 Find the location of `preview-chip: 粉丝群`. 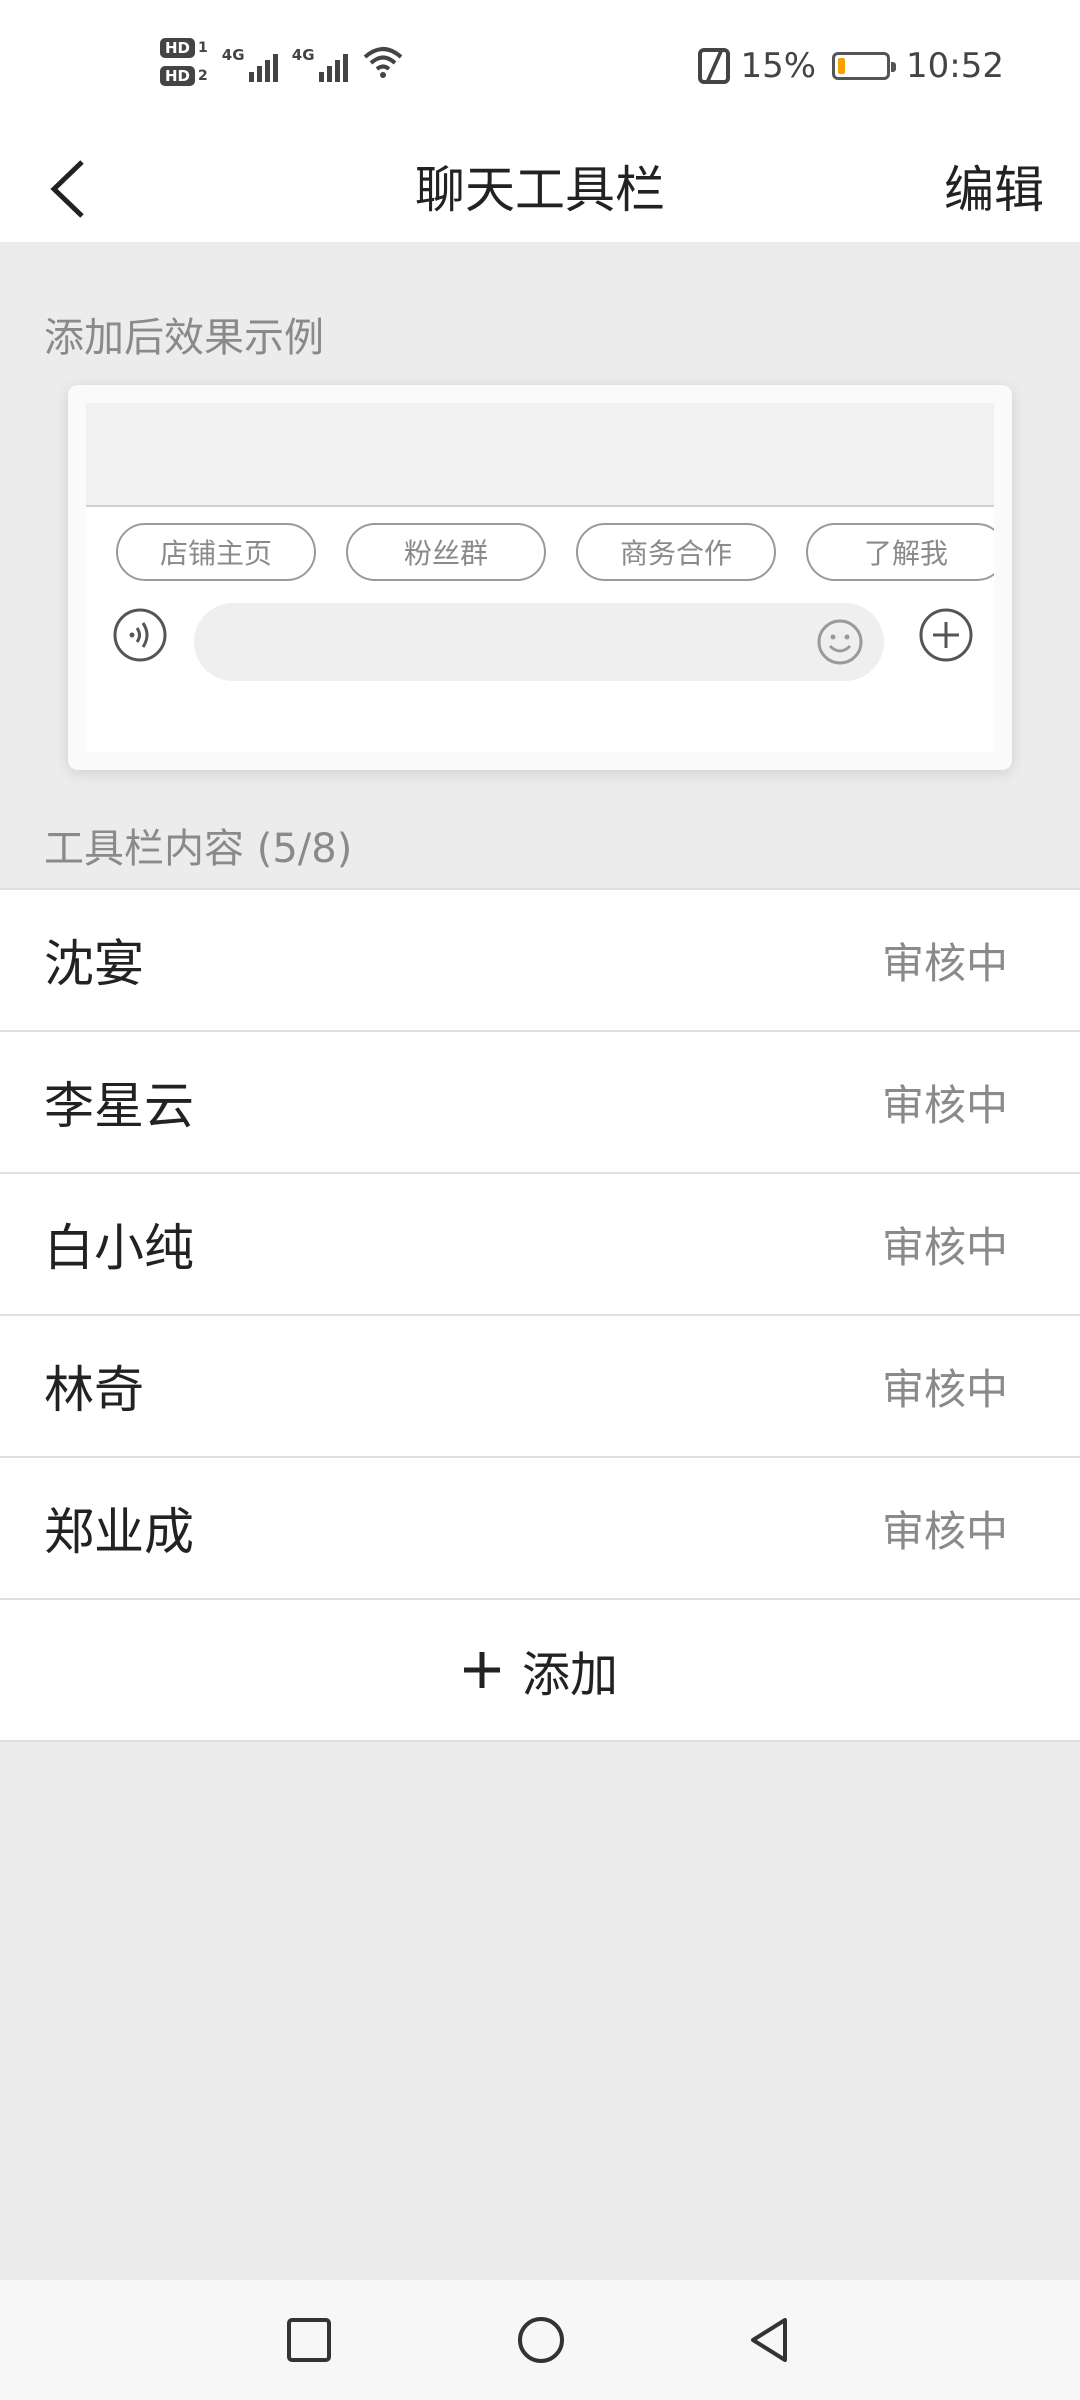

preview-chip: 粉丝群 is located at coordinates (446, 552).